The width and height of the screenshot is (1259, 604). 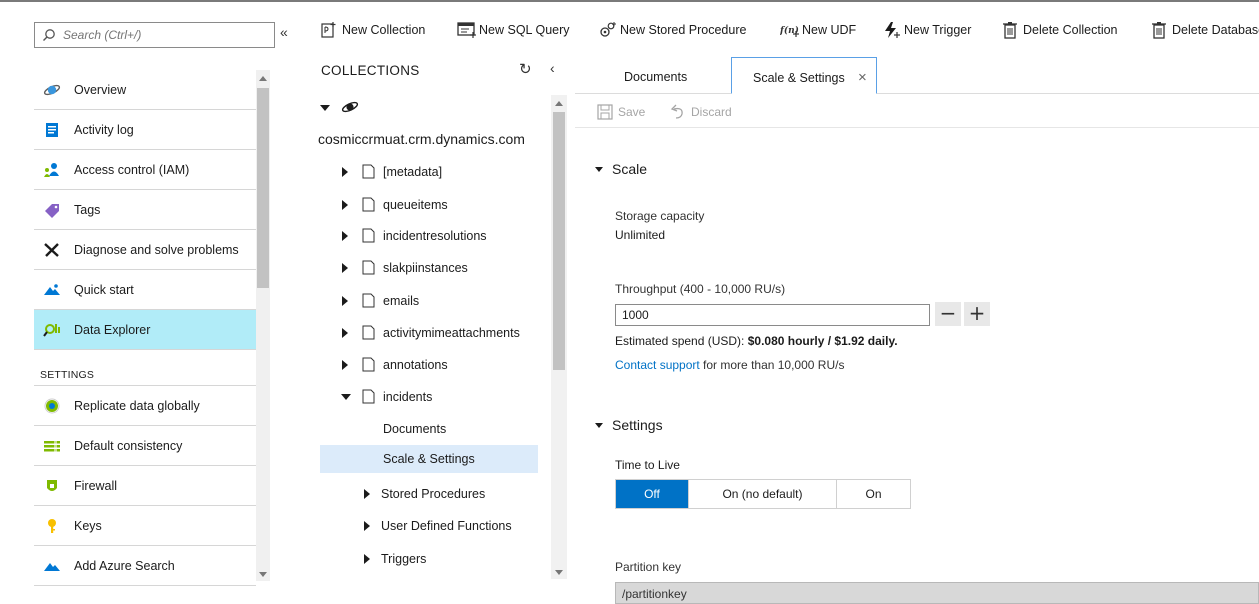 I want to click on new-sql-query-button: New SQL Query, so click(x=513, y=30).